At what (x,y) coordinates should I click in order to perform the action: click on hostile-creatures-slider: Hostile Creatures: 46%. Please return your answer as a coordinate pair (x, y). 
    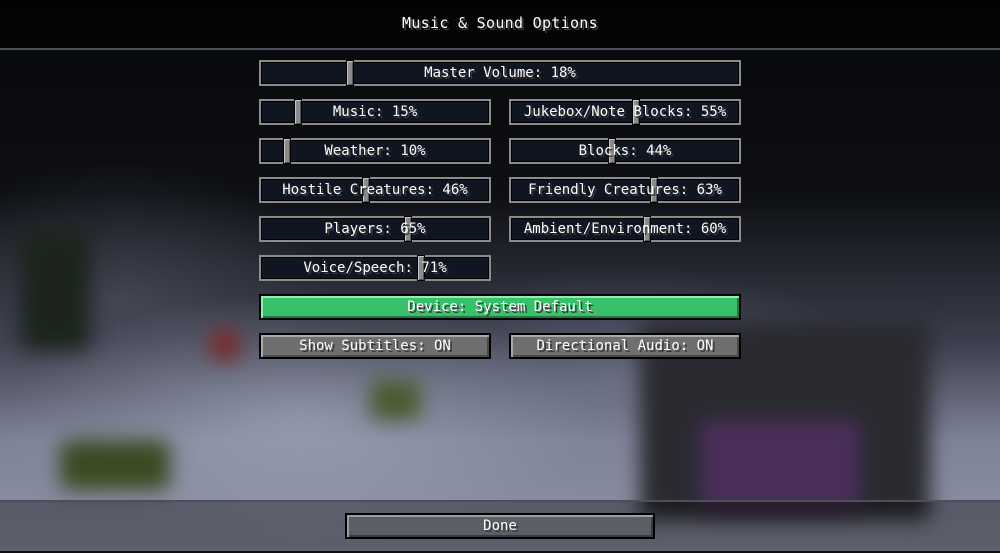
    Looking at the image, I should click on (375, 190).